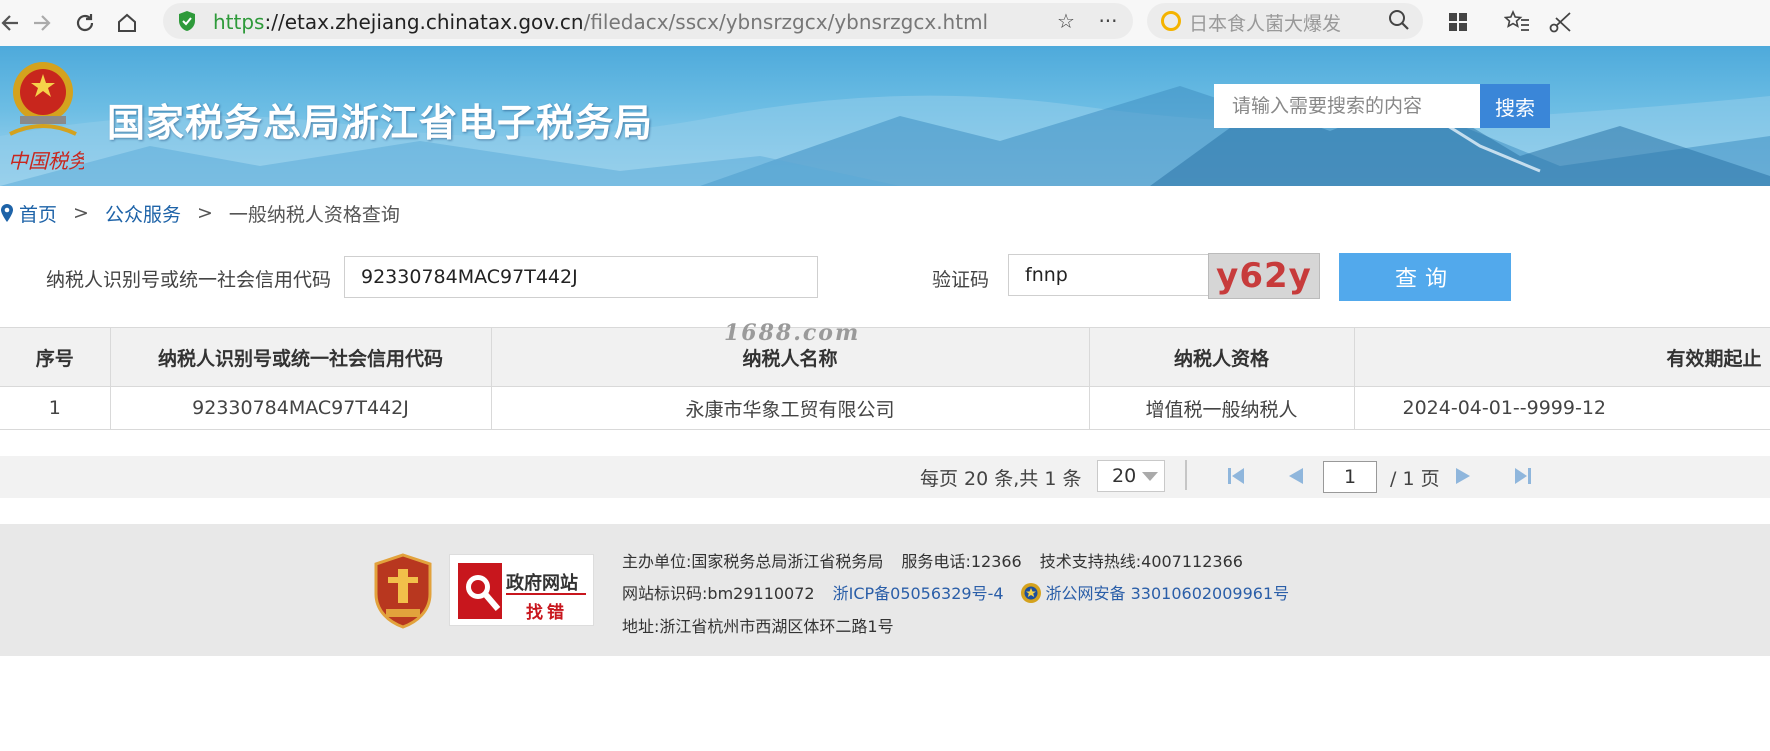 The height and width of the screenshot is (751, 1770). I want to click on pagination-bar: 每页 20 条,共 1 条 20 / 1 页, so click(885, 477).